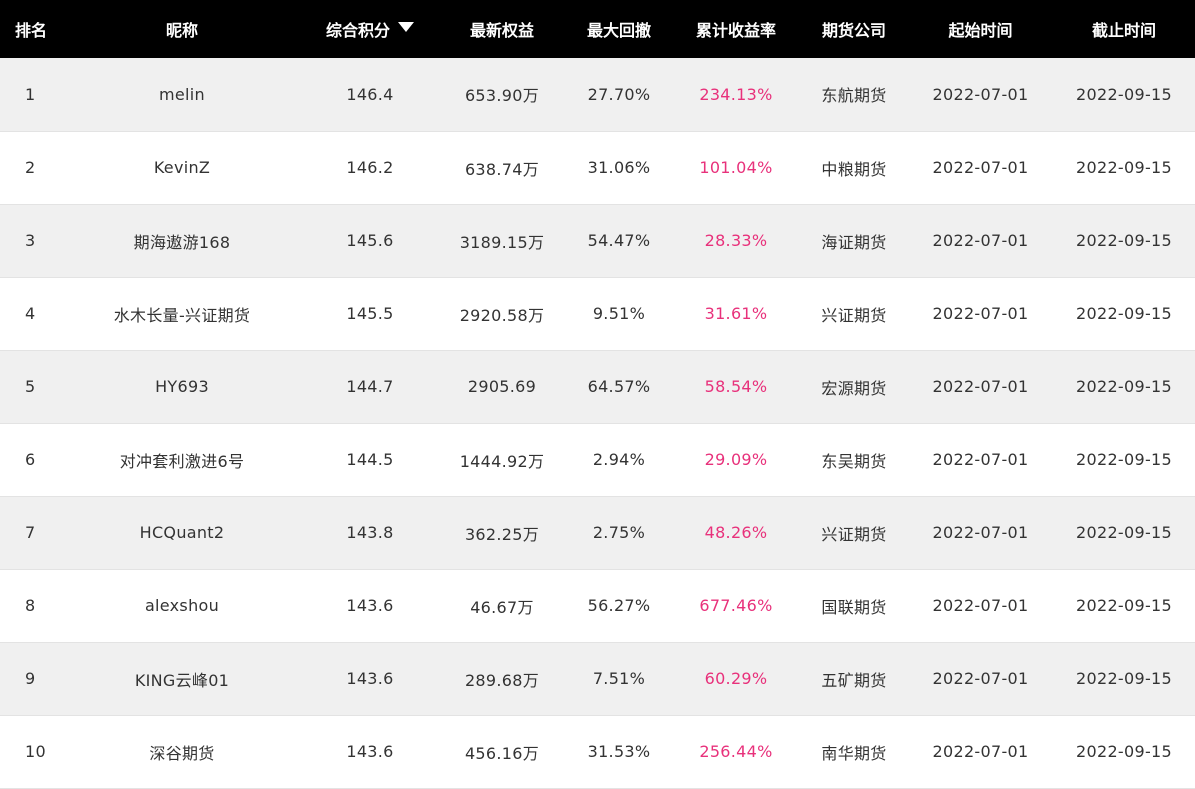 The image size is (1195, 789). Describe the element at coordinates (619, 313) in the screenshot. I see `max-drawdown-cell: 9.51%` at that location.